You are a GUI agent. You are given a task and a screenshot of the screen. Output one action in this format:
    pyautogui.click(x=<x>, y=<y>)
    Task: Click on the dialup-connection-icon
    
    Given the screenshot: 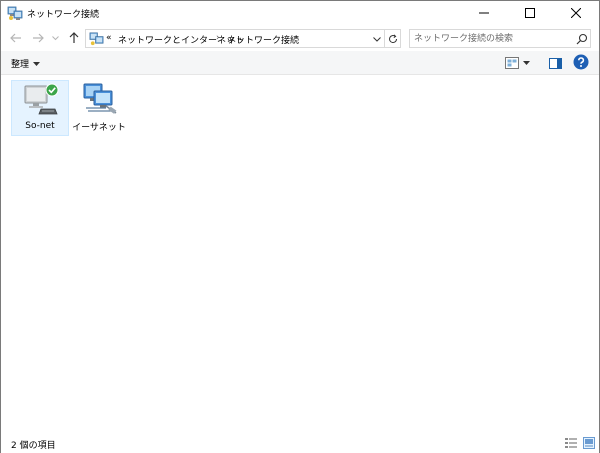 What is the action you would take?
    pyautogui.click(x=41, y=99)
    